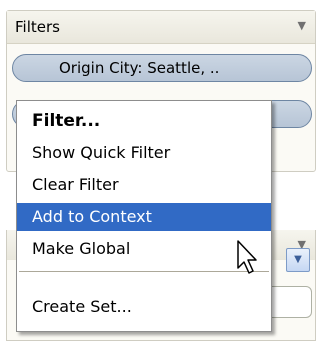  I want to click on menu-item-clear-filter: Clear Filter, so click(144, 185).